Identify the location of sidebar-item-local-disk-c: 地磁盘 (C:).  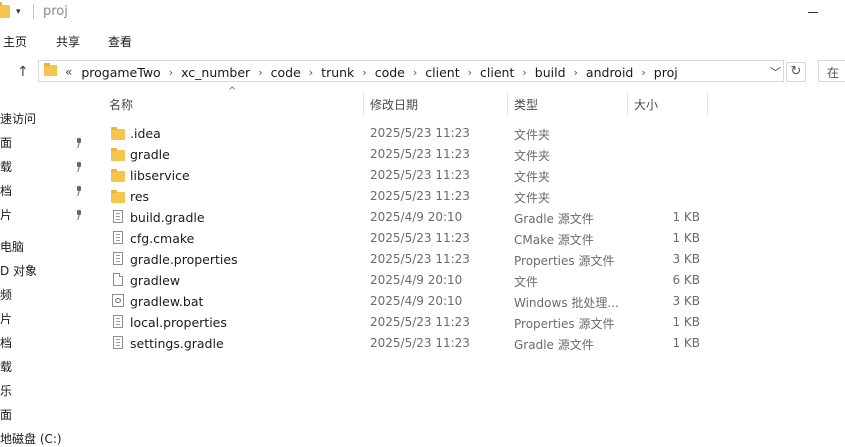
(31, 438).